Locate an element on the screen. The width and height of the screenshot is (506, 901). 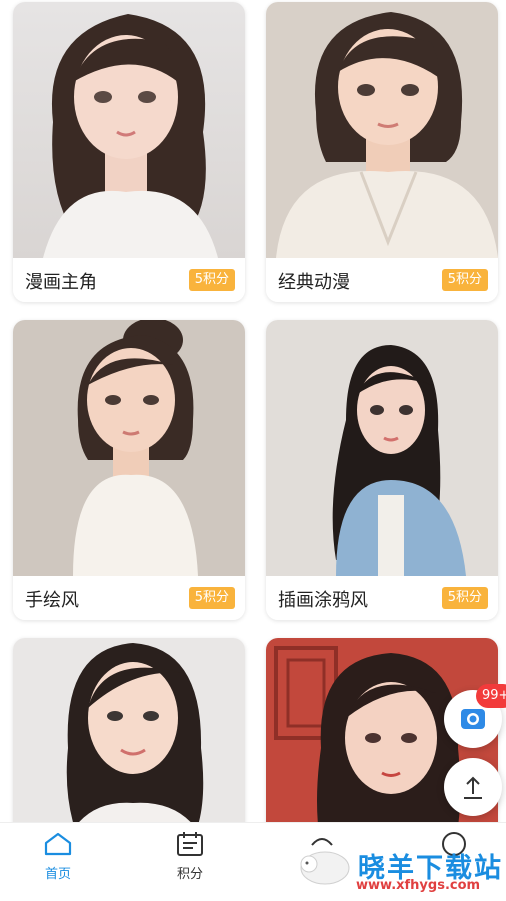
home-icon is located at coordinates (58, 844).